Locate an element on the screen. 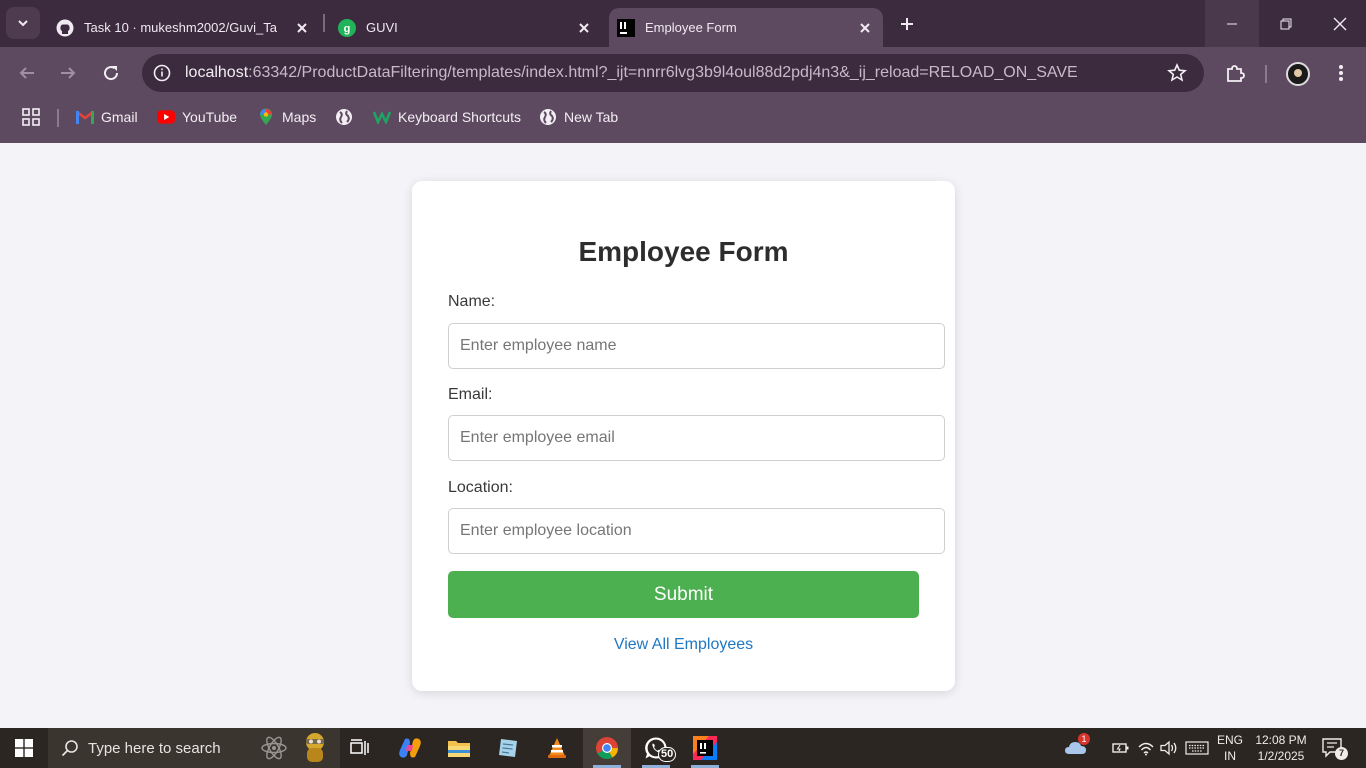 The image size is (1366, 768). window-close-button is located at coordinates (1339, 23).